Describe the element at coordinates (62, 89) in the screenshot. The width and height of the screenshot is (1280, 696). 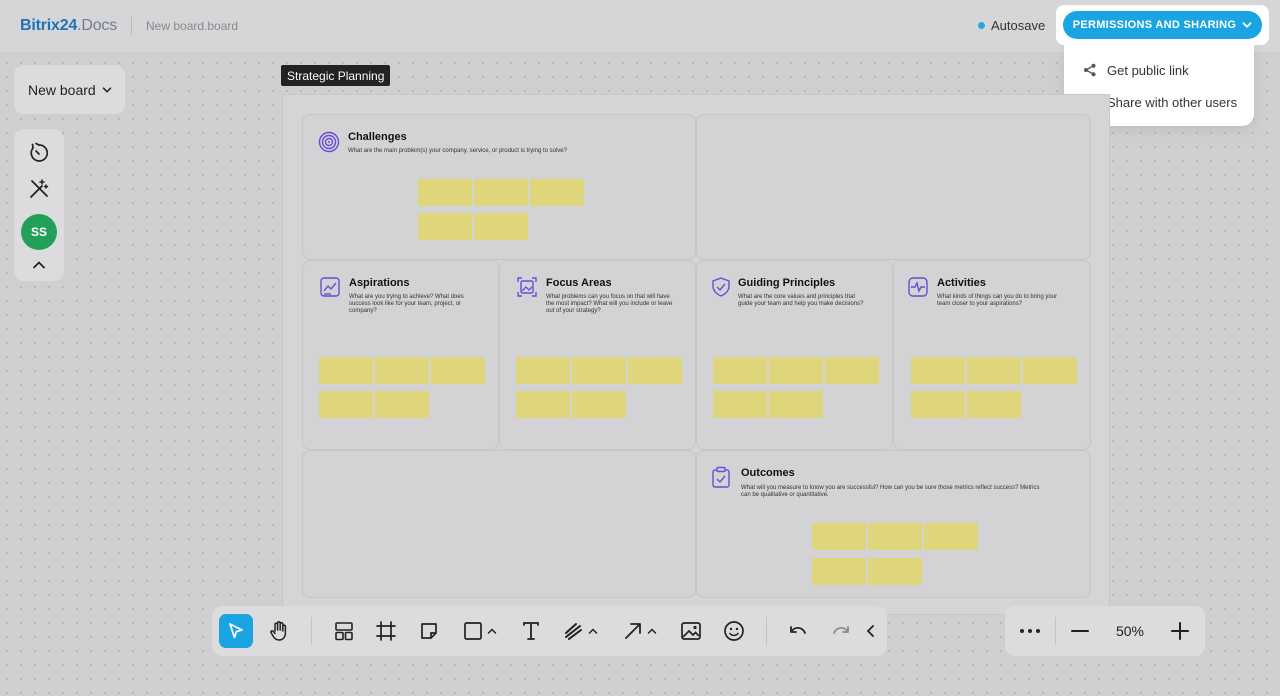
I see `board-select-label: New board` at that location.